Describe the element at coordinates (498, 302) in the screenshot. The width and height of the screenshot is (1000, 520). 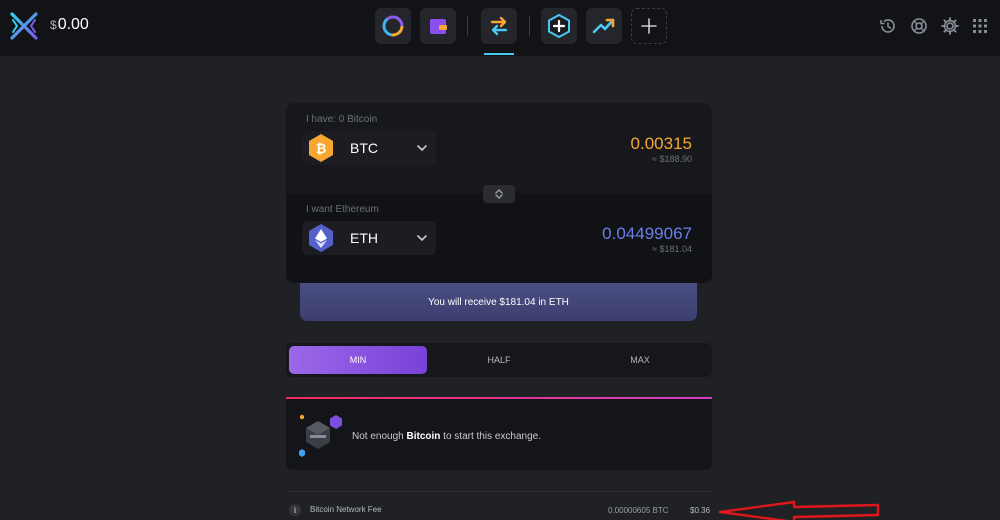
I see `receive-summary: You will receive $181.04 in ETH` at that location.